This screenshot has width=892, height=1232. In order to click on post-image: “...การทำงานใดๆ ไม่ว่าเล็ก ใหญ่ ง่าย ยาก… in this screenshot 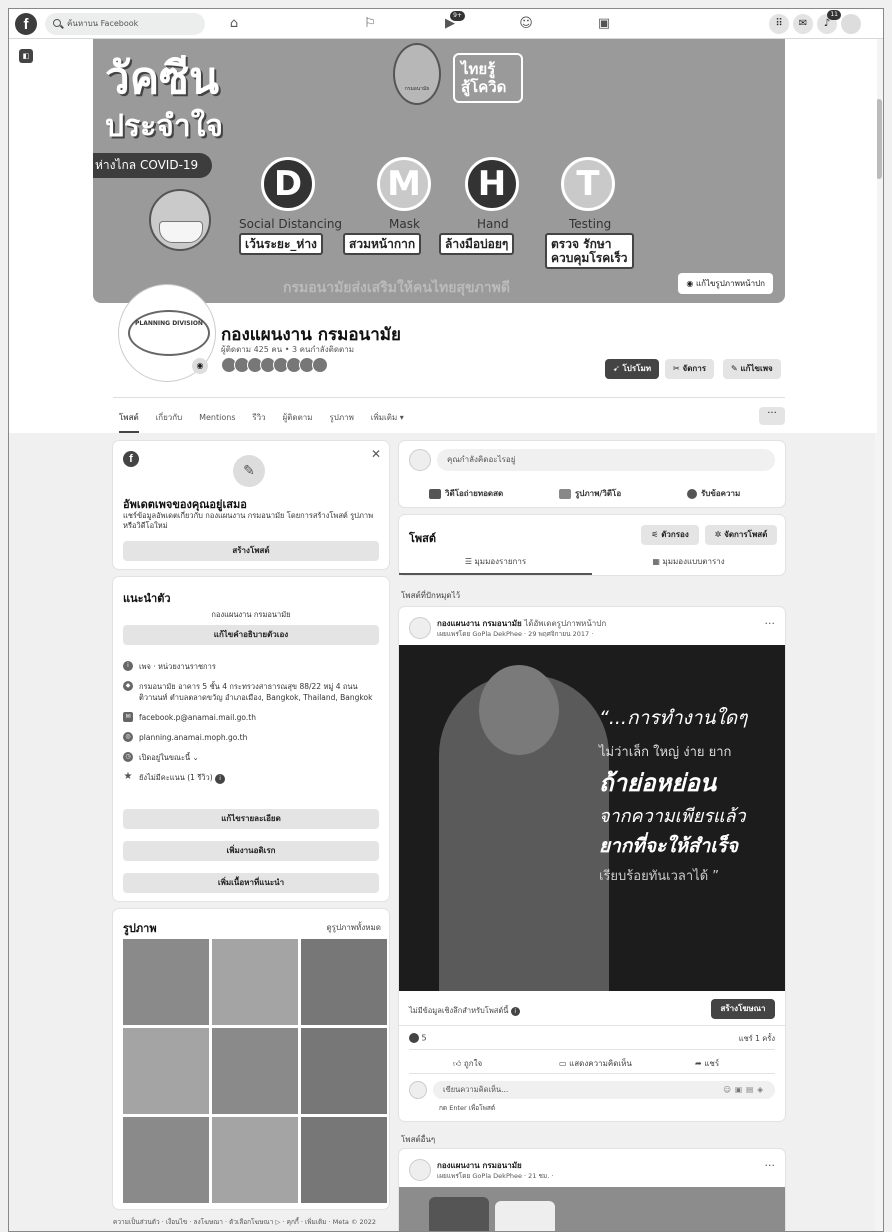, I will do `click(592, 818)`.